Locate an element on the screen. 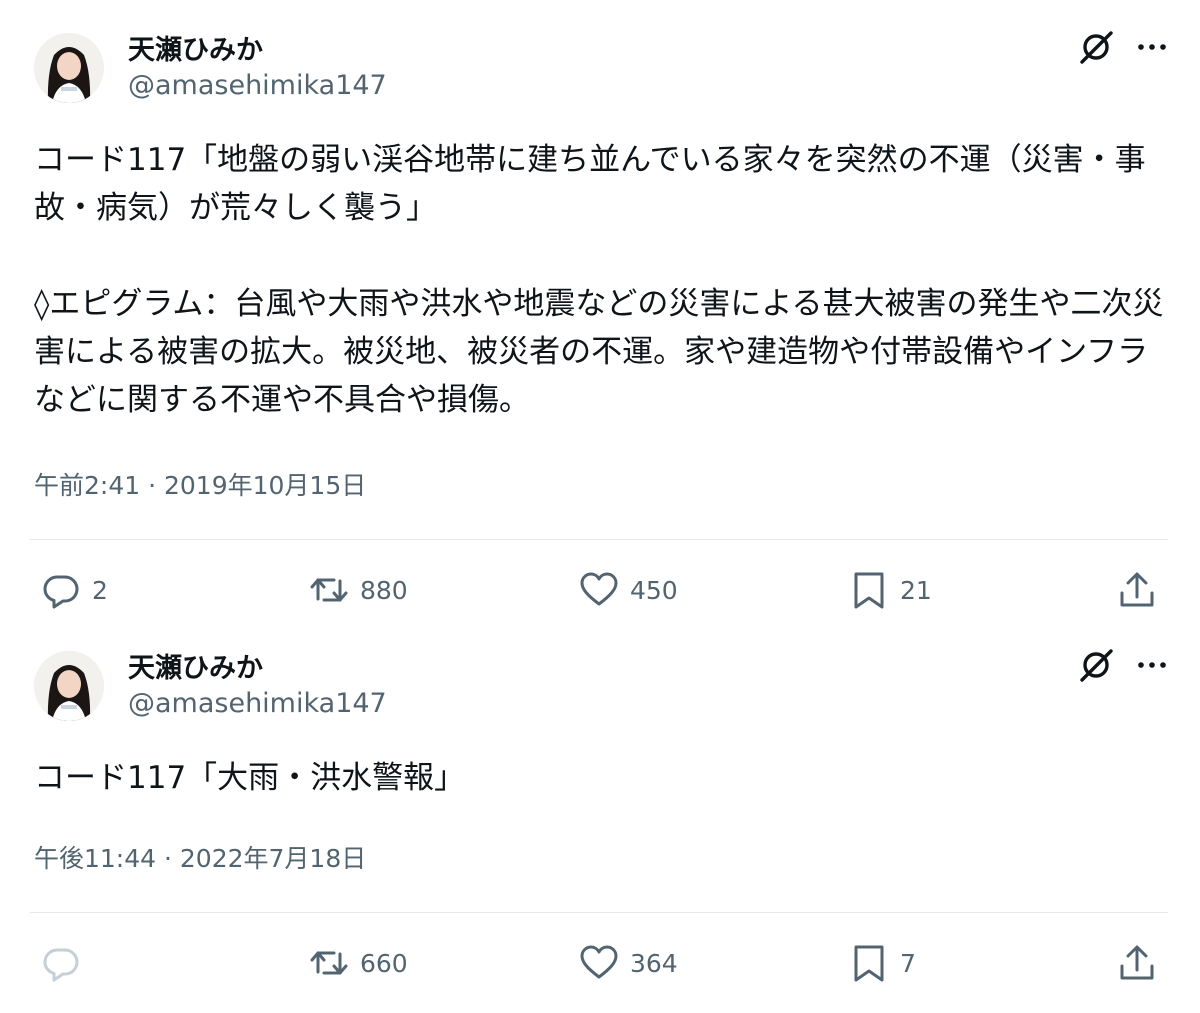  repost-button: 660 is located at coordinates (358, 963).